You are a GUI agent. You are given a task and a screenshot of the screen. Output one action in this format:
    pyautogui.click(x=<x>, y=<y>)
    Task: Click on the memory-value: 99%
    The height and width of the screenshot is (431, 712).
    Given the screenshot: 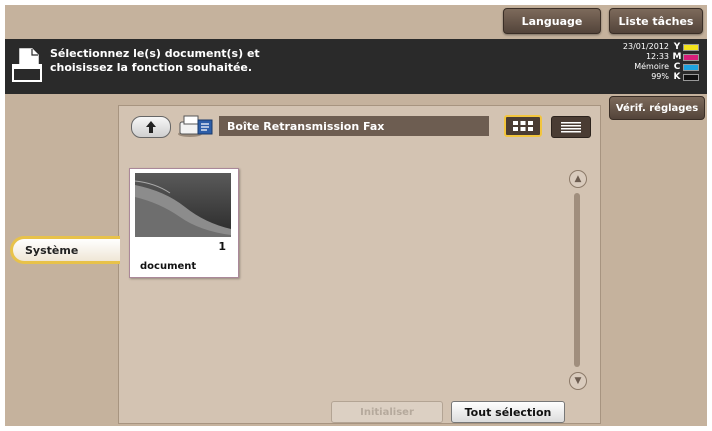 What is the action you would take?
    pyautogui.click(x=660, y=76)
    